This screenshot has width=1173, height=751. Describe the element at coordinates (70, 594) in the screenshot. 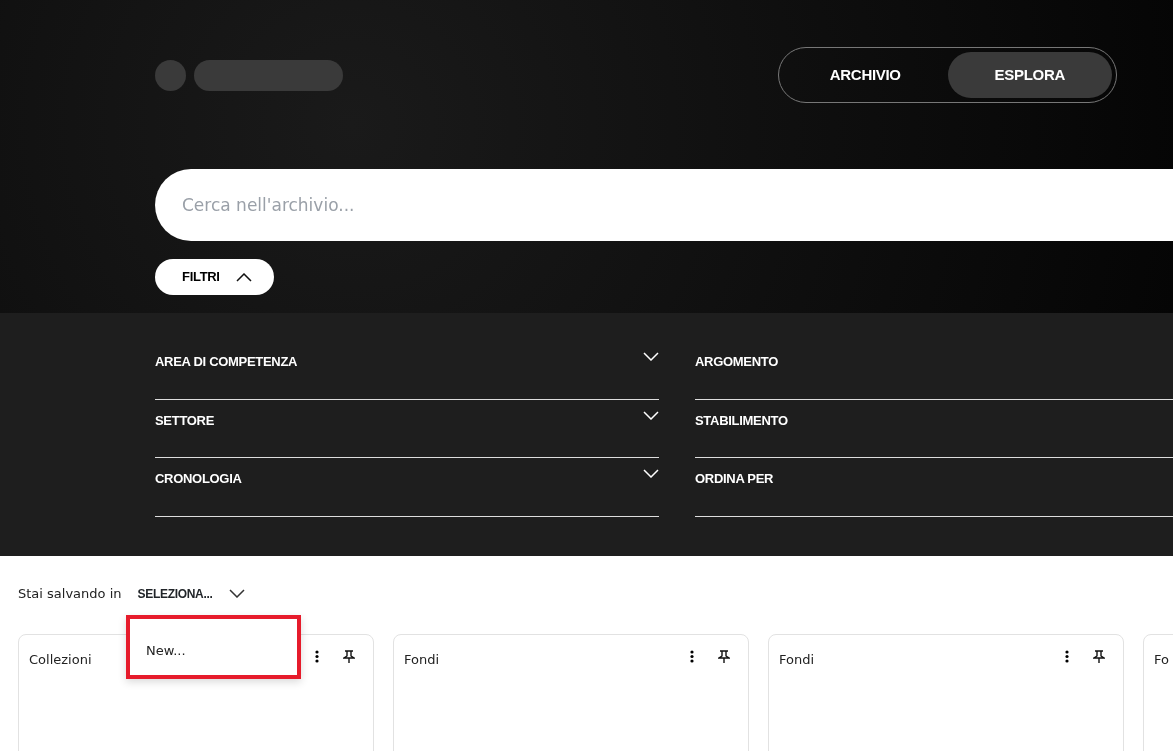

I see `saving-label: Stai salvando in` at that location.